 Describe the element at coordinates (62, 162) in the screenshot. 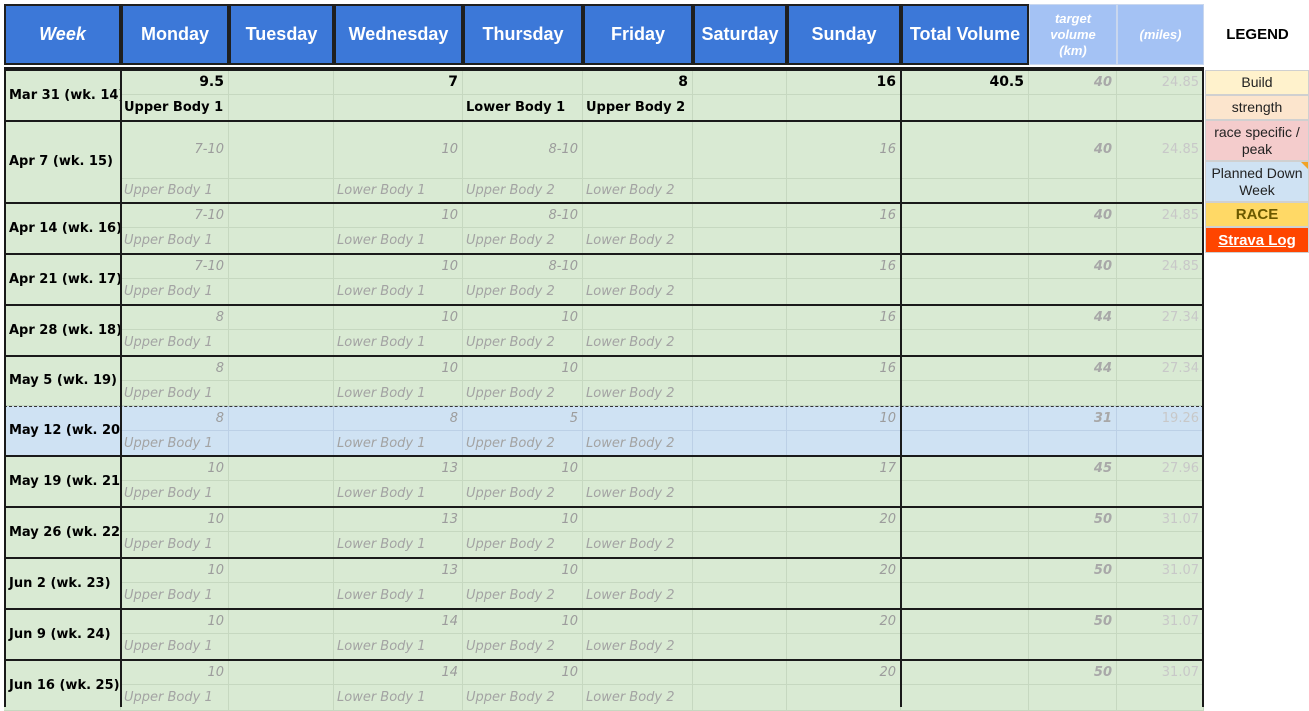

I see `week-label: Apr 7 (wk. 15)` at that location.